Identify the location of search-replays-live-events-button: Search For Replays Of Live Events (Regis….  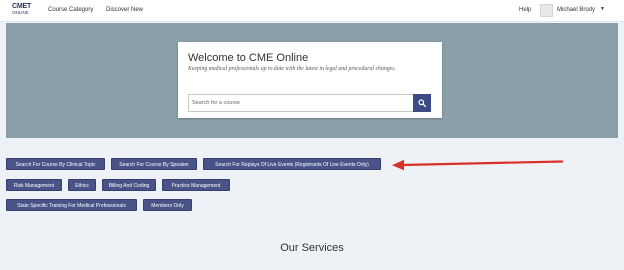
(292, 164).